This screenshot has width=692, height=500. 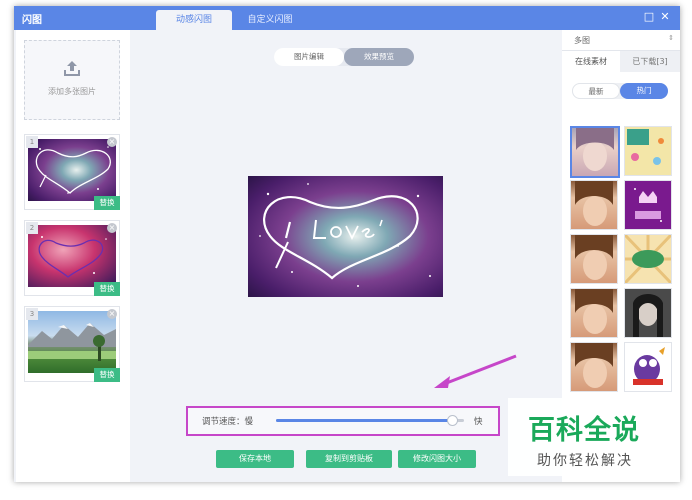 I want to click on speed-slow-label: 调节速度：慢, so click(x=228, y=422).